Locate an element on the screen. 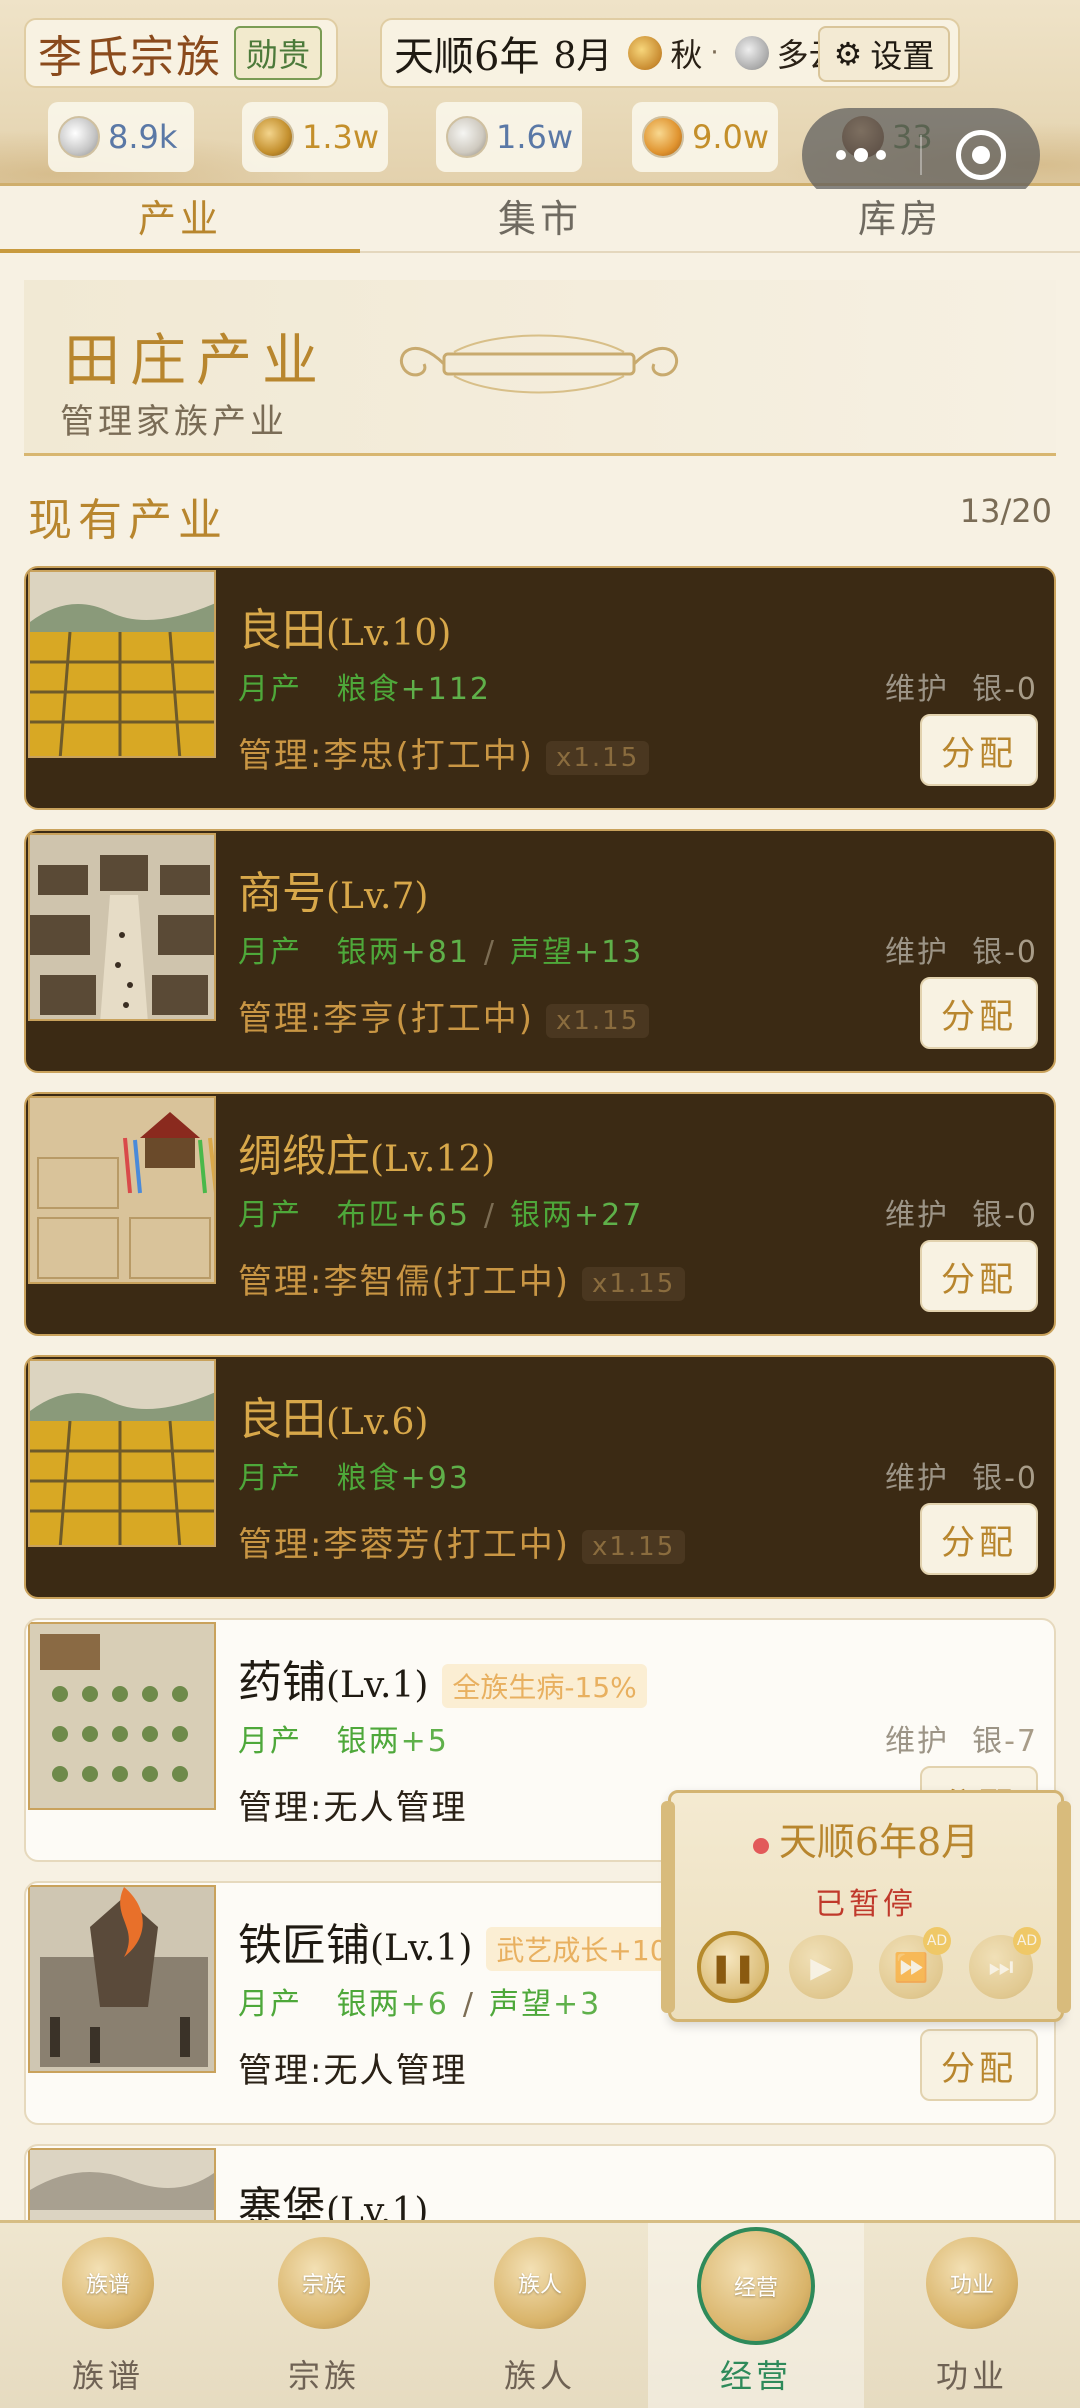 This screenshot has height=2408, width=1080. resource-value: 1.3w is located at coordinates (341, 137).